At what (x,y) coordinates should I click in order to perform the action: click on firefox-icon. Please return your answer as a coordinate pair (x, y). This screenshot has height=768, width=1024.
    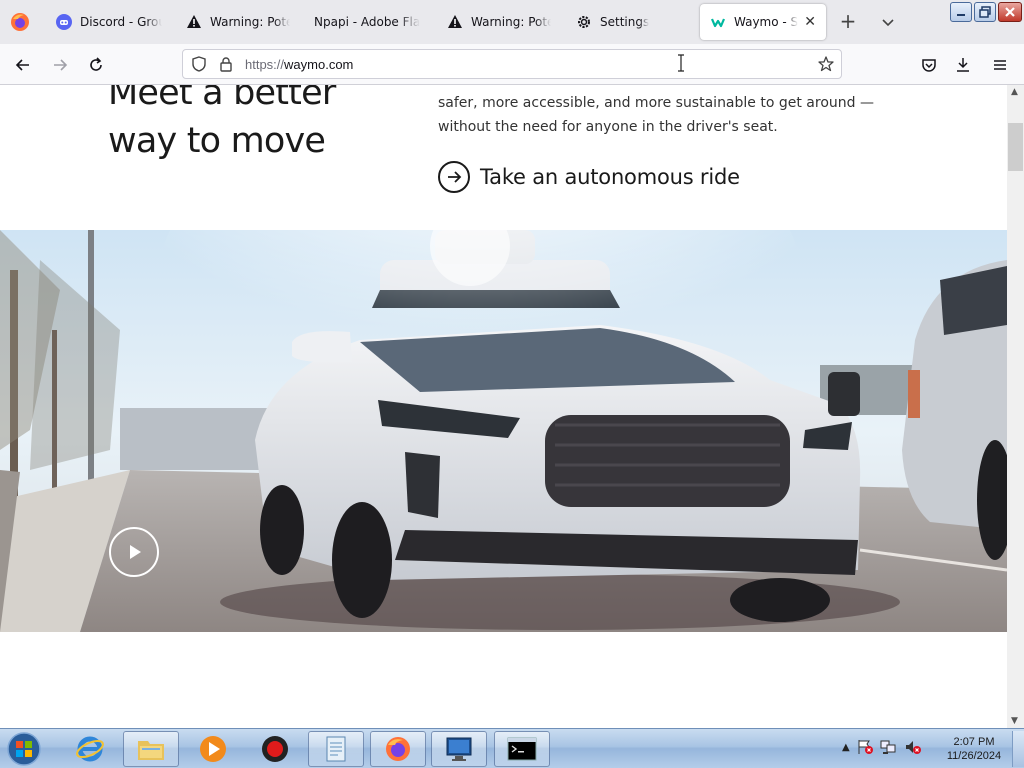
    Looking at the image, I should click on (398, 749).